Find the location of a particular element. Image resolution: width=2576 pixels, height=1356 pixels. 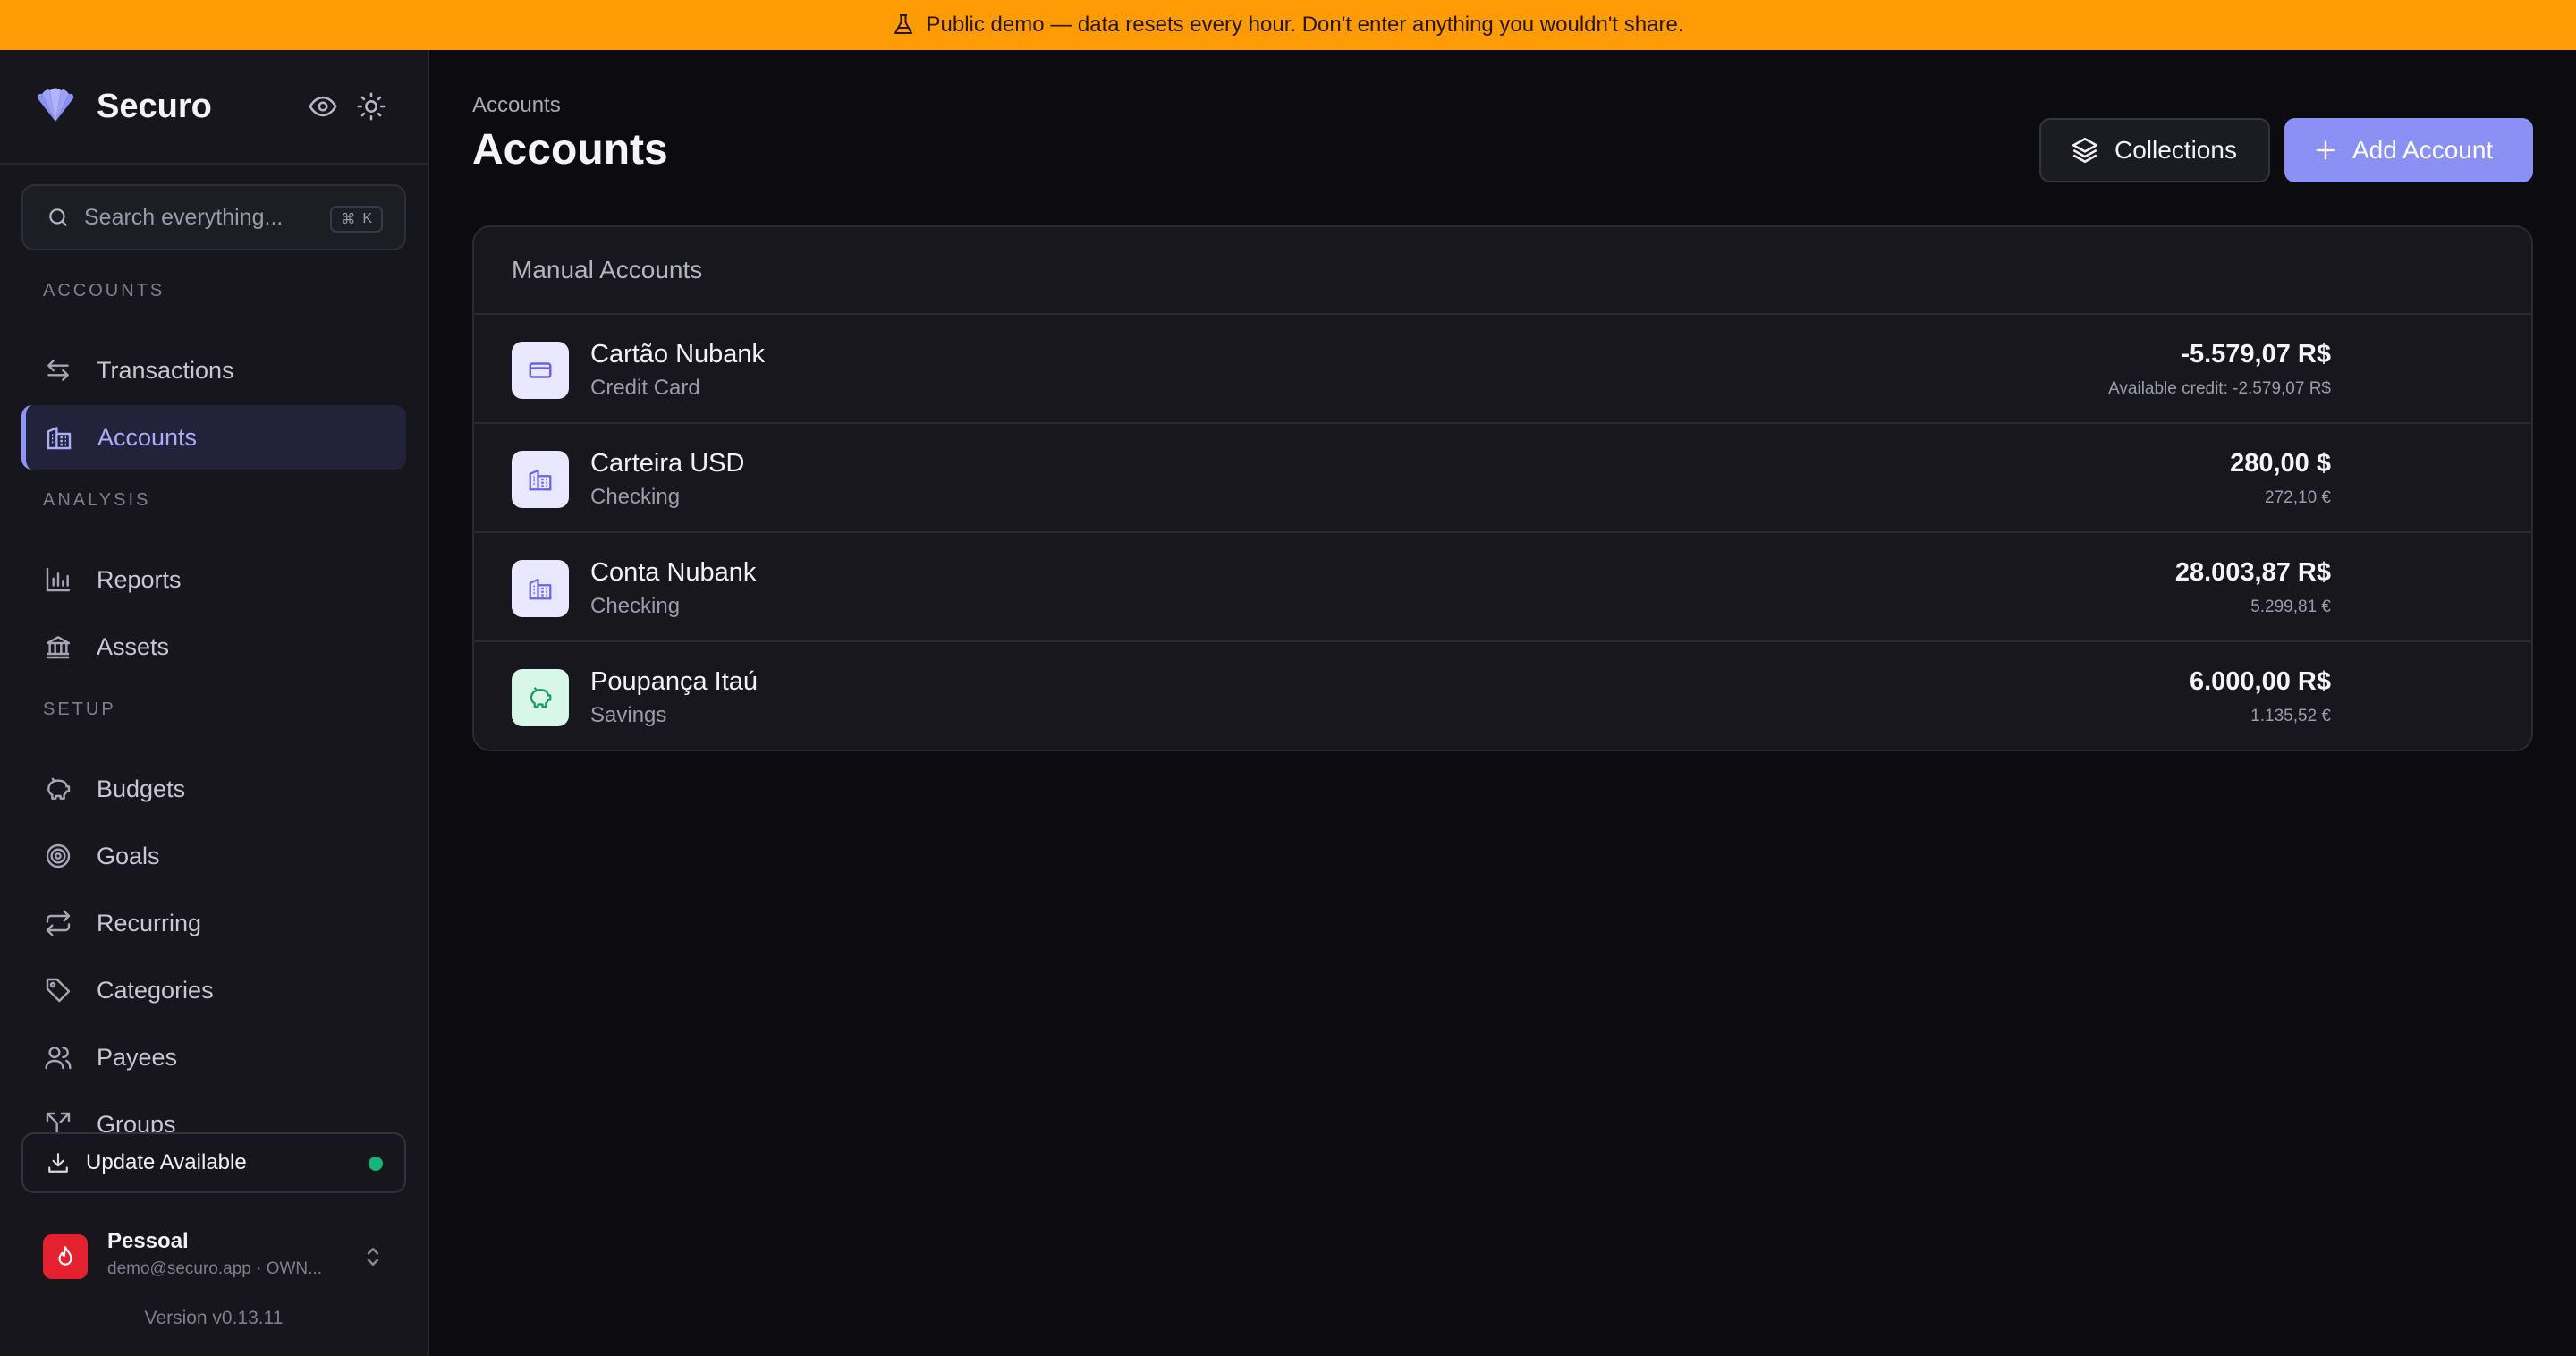

flask-icon is located at coordinates (903, 25).